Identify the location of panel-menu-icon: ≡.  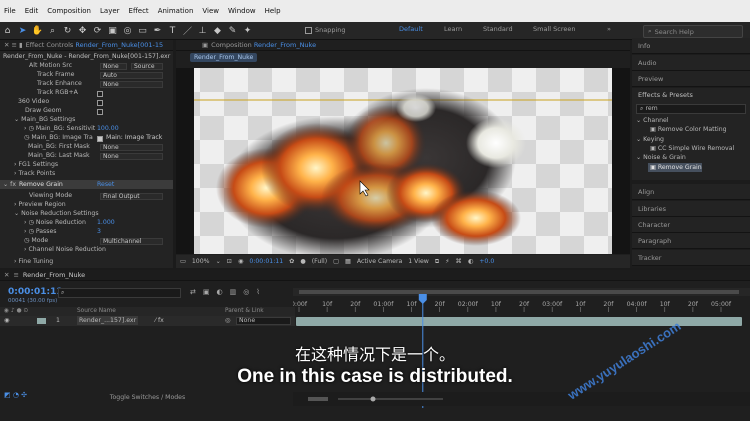
(15, 275).